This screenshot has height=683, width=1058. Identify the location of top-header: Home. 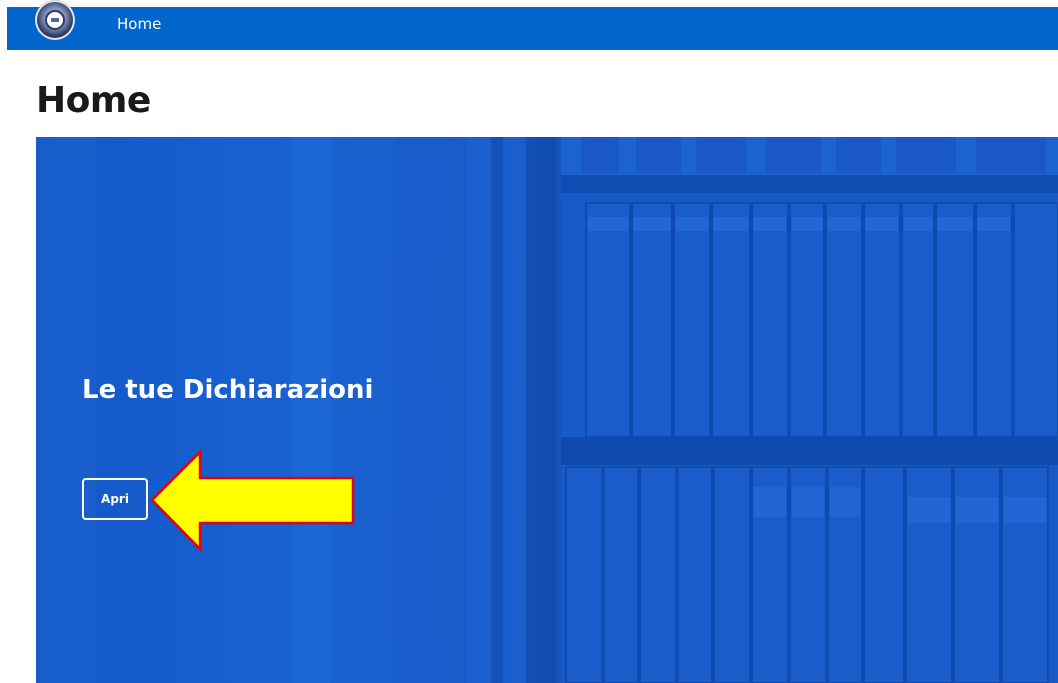
(529, 25).